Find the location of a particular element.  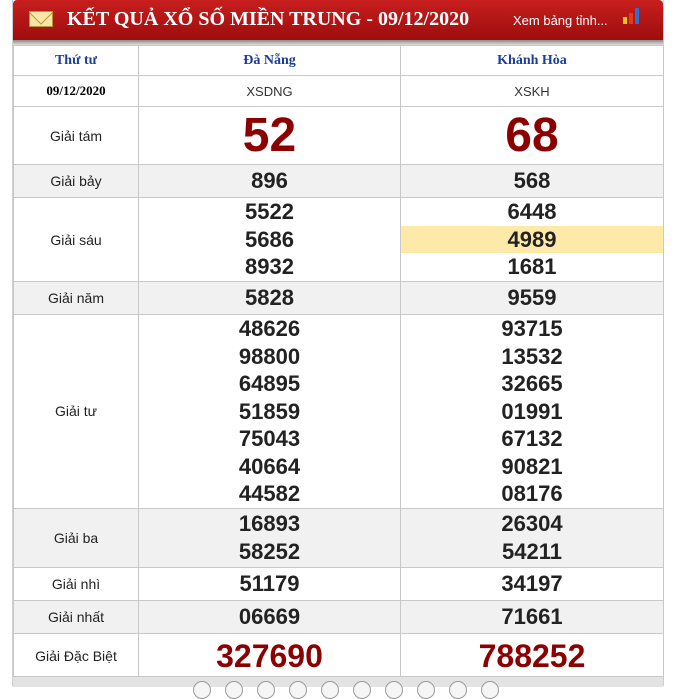

prize-number: 32665 is located at coordinates (532, 383).